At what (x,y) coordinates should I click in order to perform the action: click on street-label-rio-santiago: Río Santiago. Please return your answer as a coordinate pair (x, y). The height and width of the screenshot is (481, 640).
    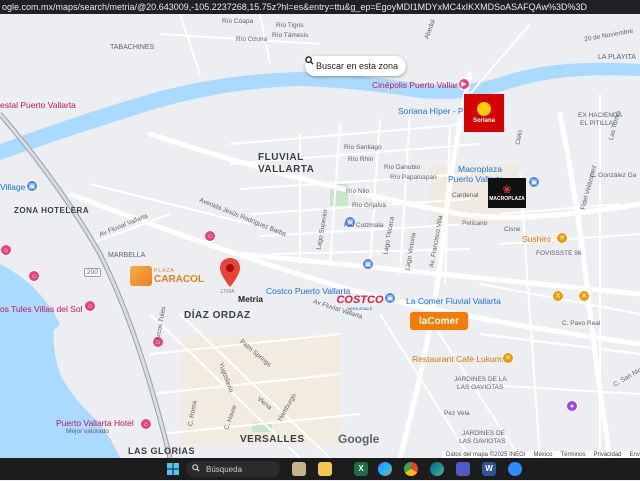
    Looking at the image, I should click on (363, 147).